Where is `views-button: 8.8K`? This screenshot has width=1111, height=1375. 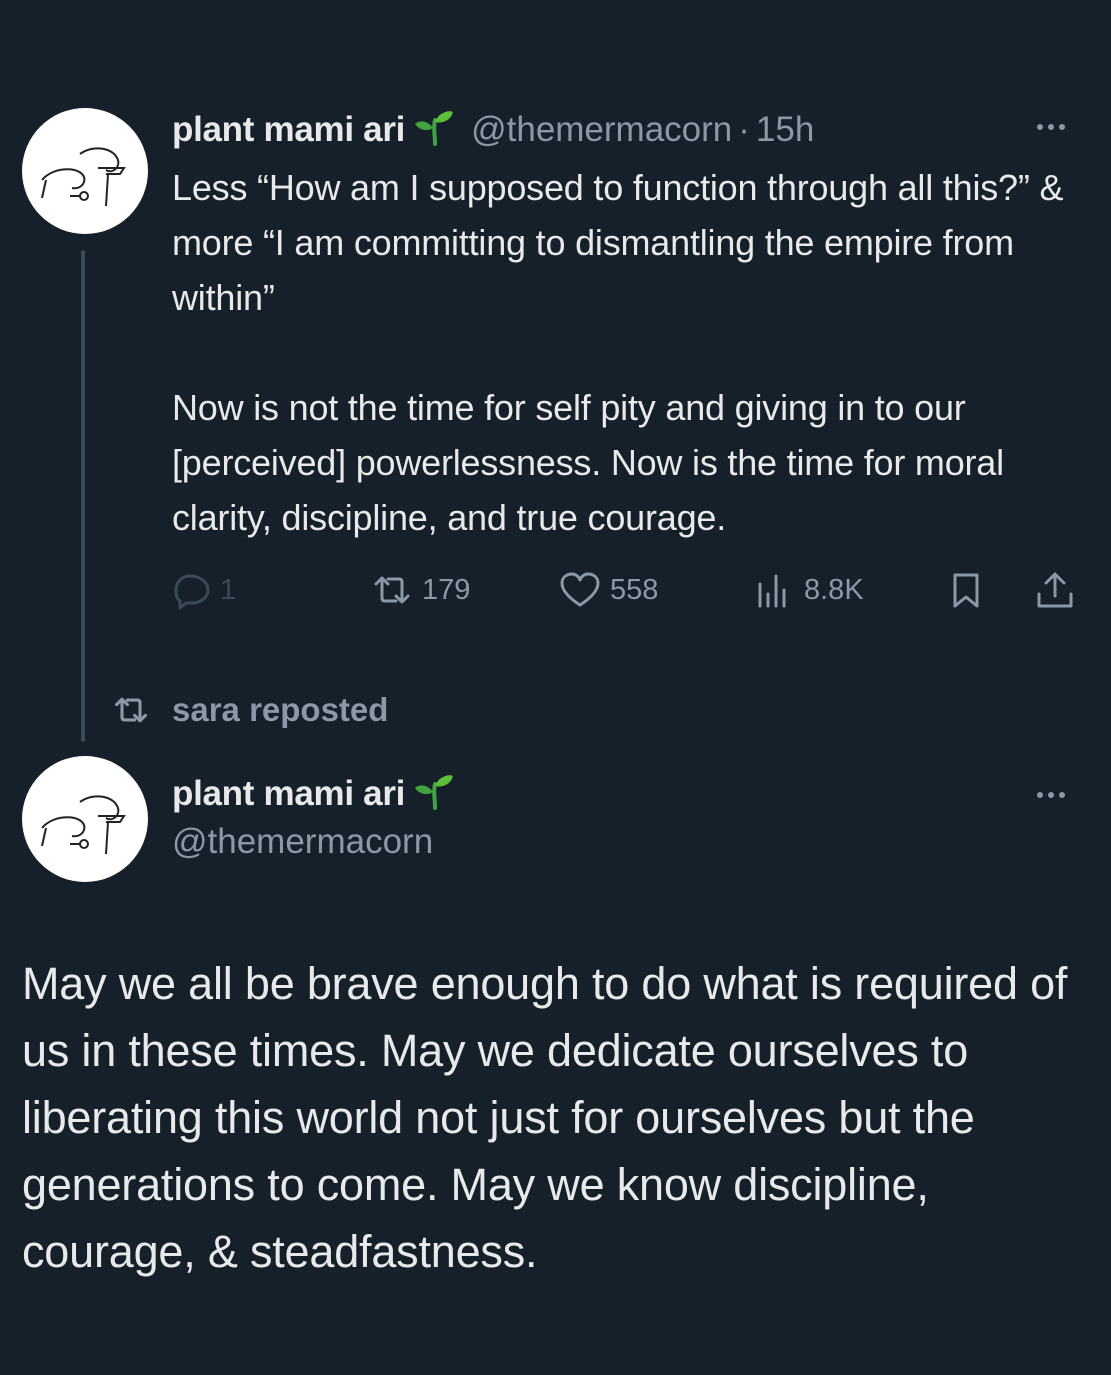
views-button: 8.8K is located at coordinates (808, 590).